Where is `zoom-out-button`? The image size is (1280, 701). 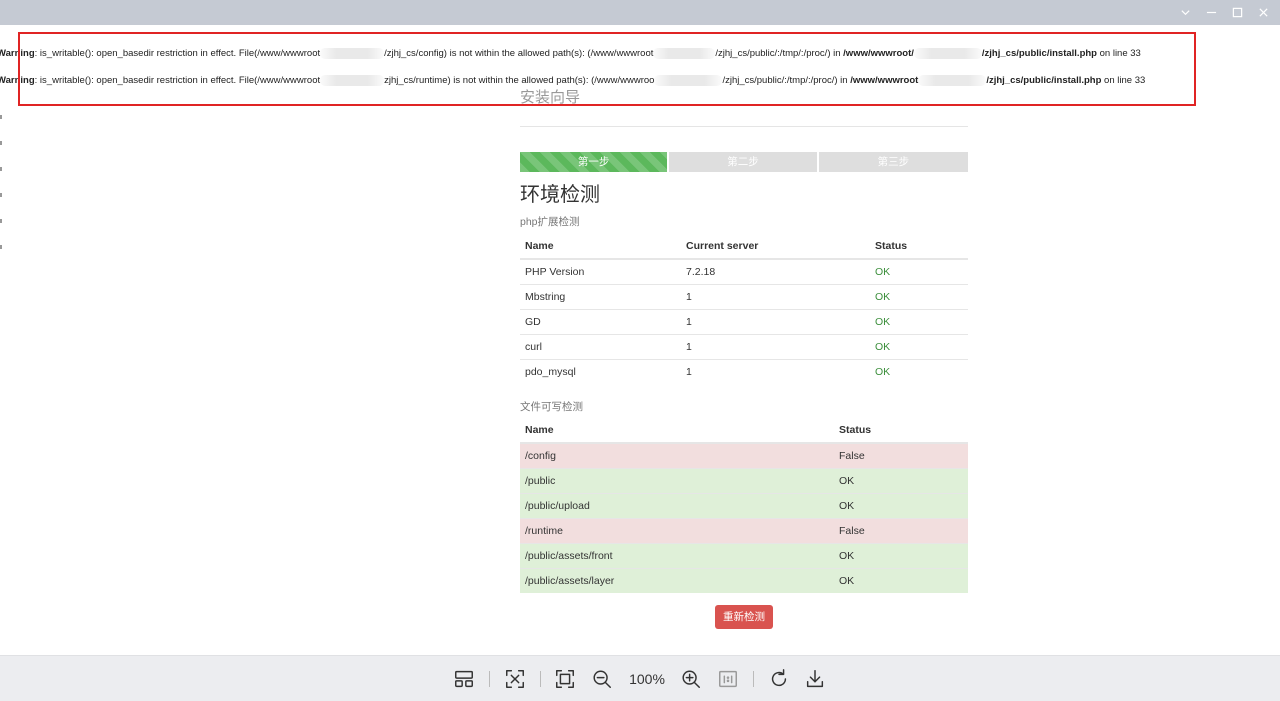 zoom-out-button is located at coordinates (602, 679).